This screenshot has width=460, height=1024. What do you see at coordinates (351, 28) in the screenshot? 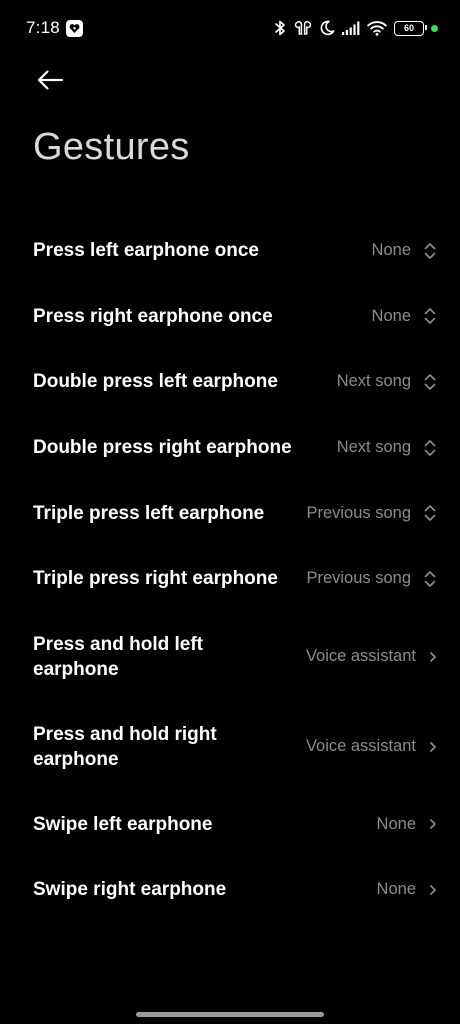
I see `signal-icon` at bounding box center [351, 28].